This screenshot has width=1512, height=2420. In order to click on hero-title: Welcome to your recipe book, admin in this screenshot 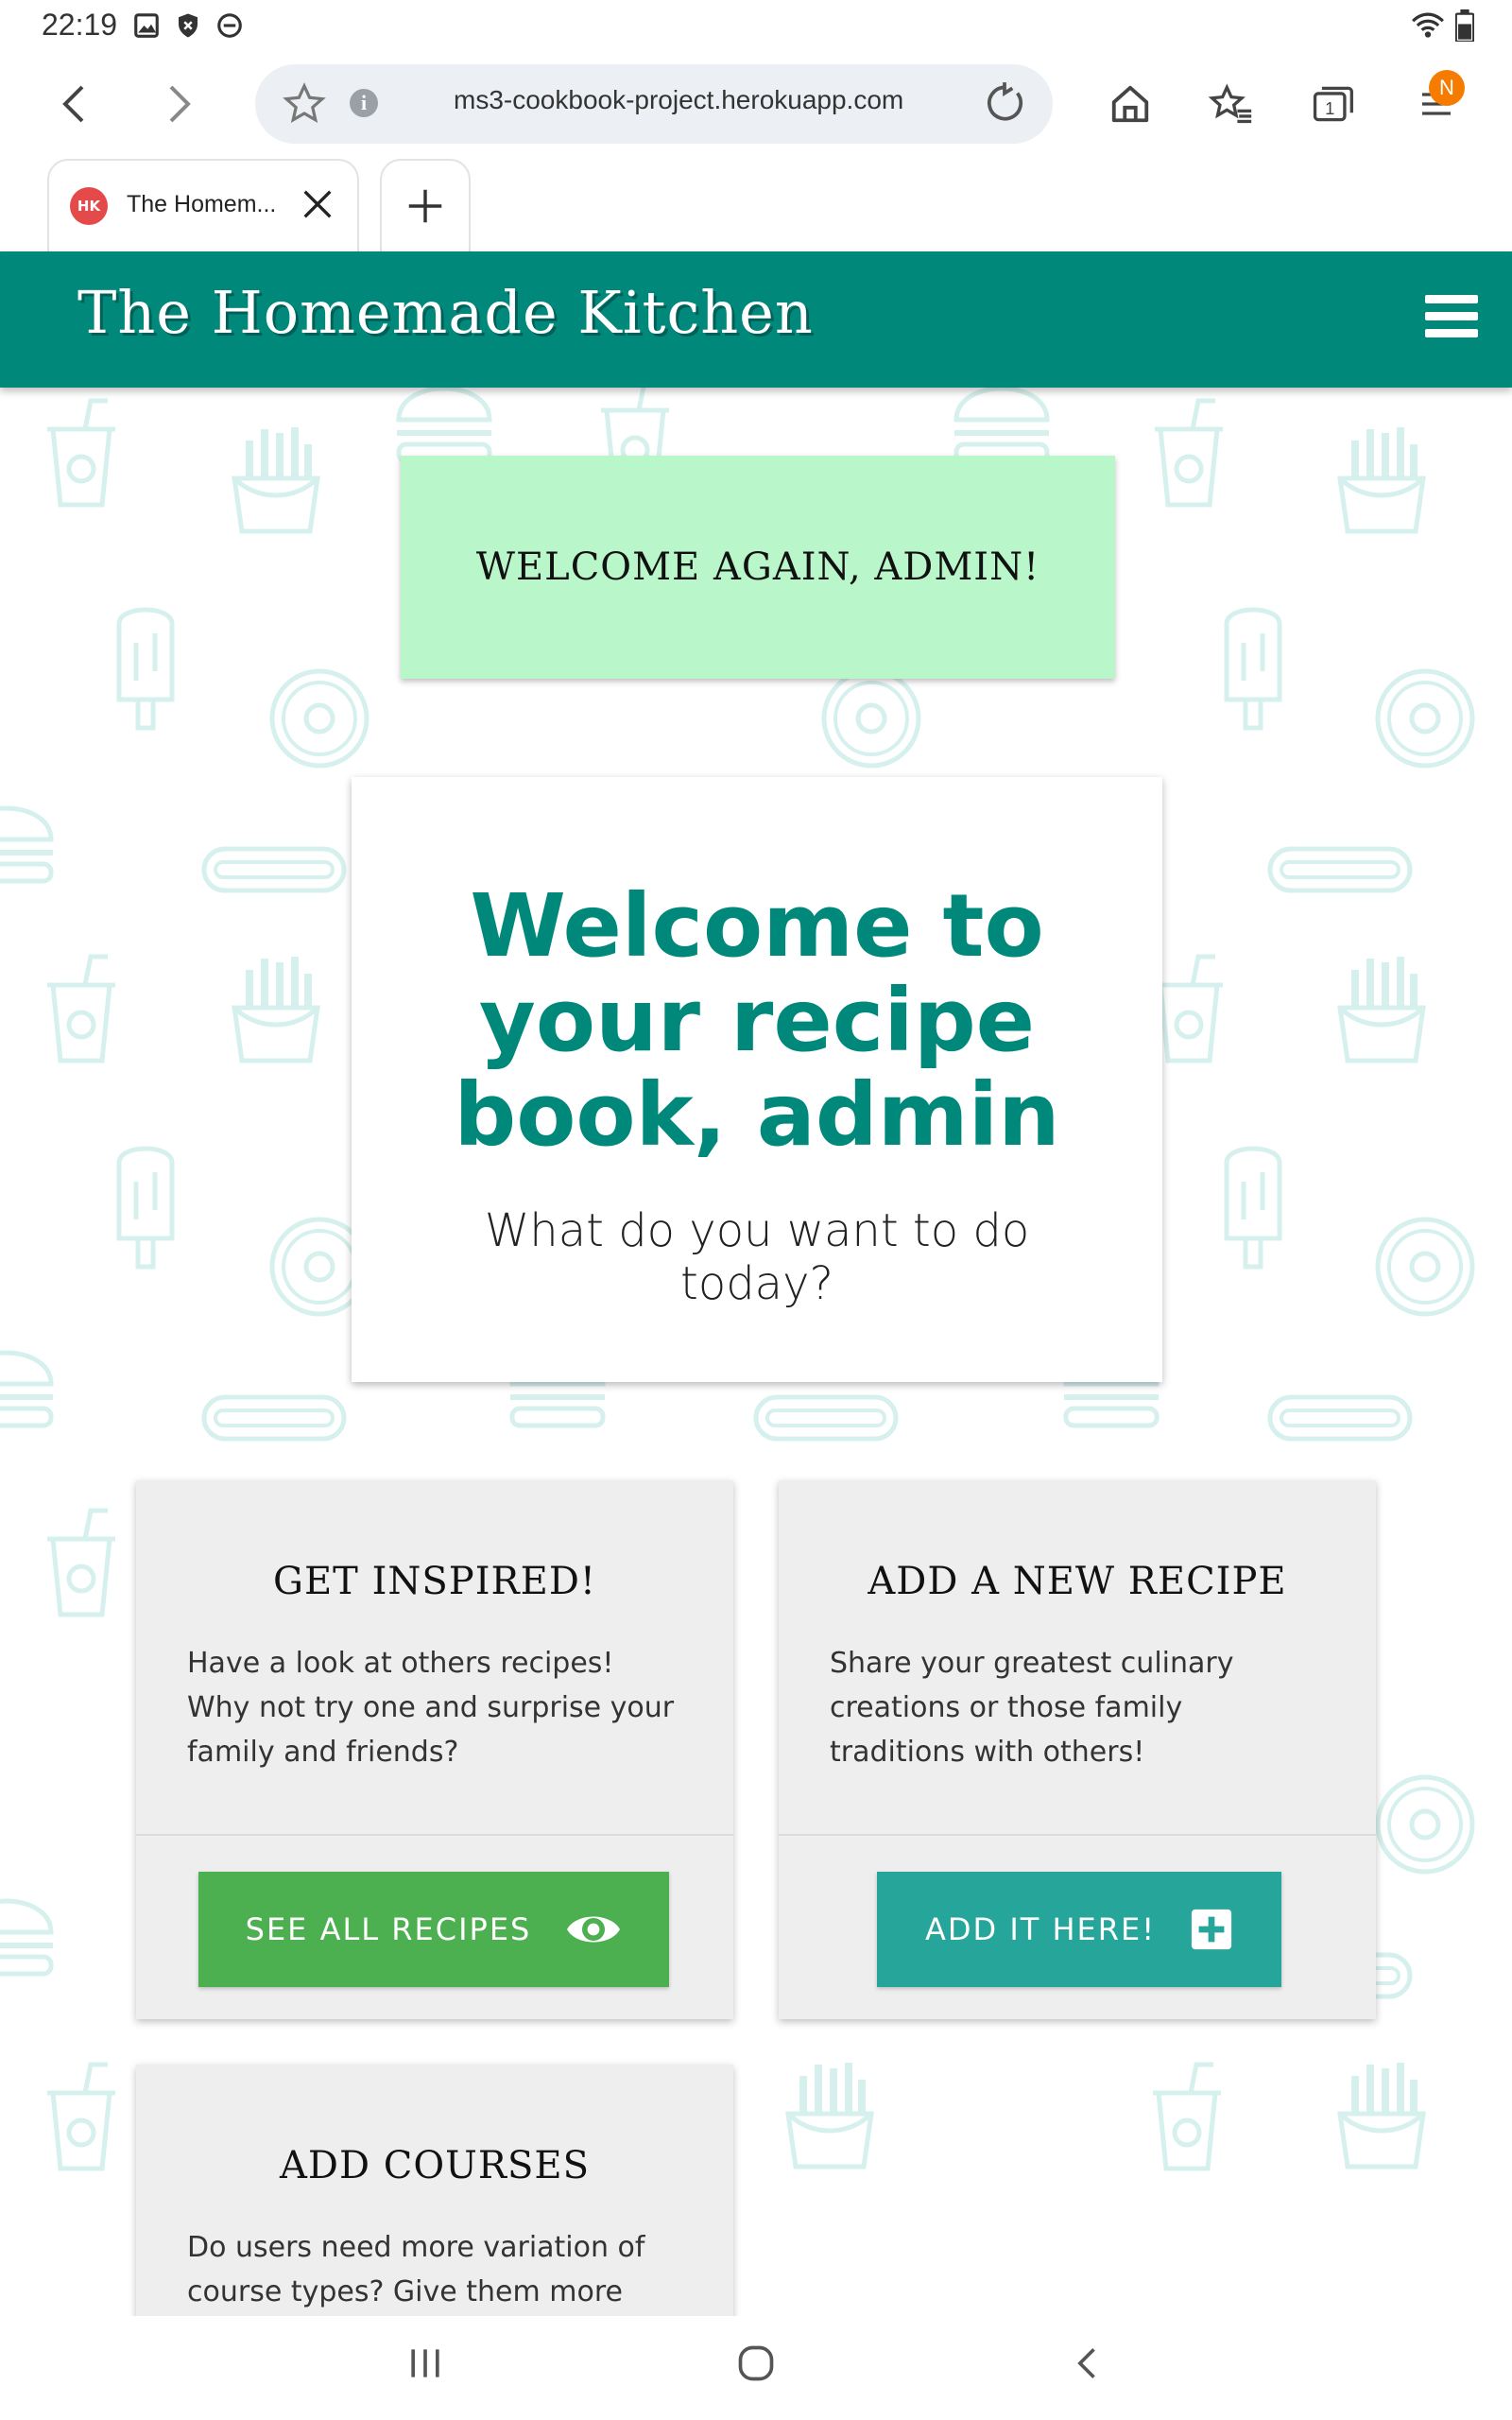, I will do `click(757, 1020)`.